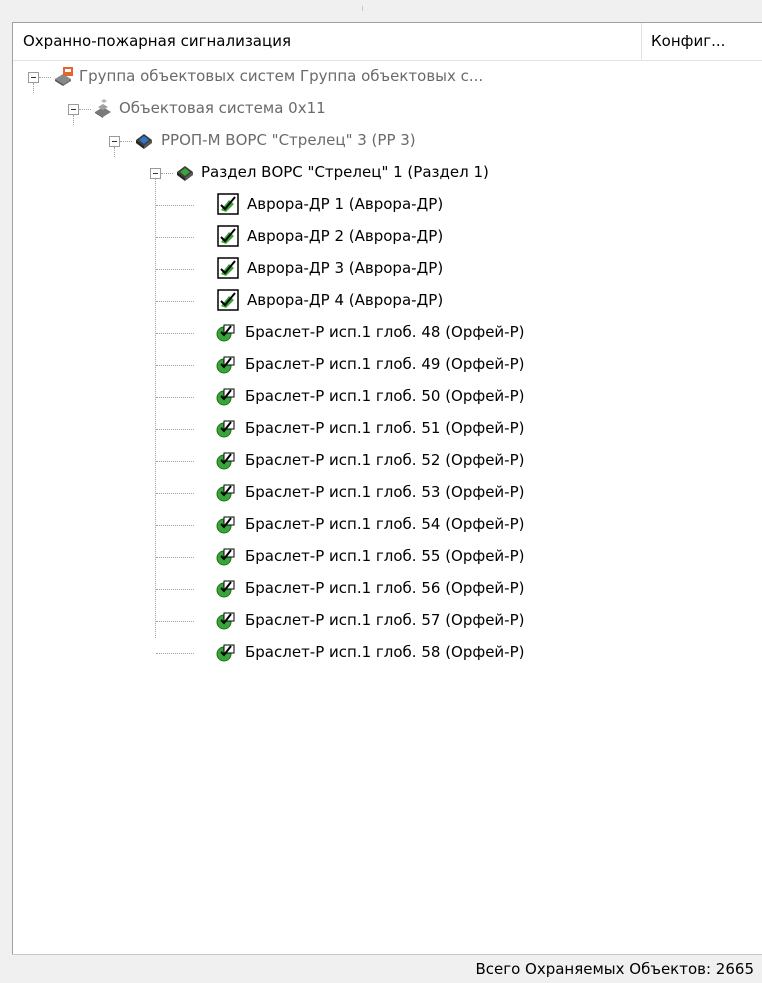 The width and height of the screenshot is (762, 983). I want to click on tree-node-label: Объектовая система 0x11, so click(222, 108).